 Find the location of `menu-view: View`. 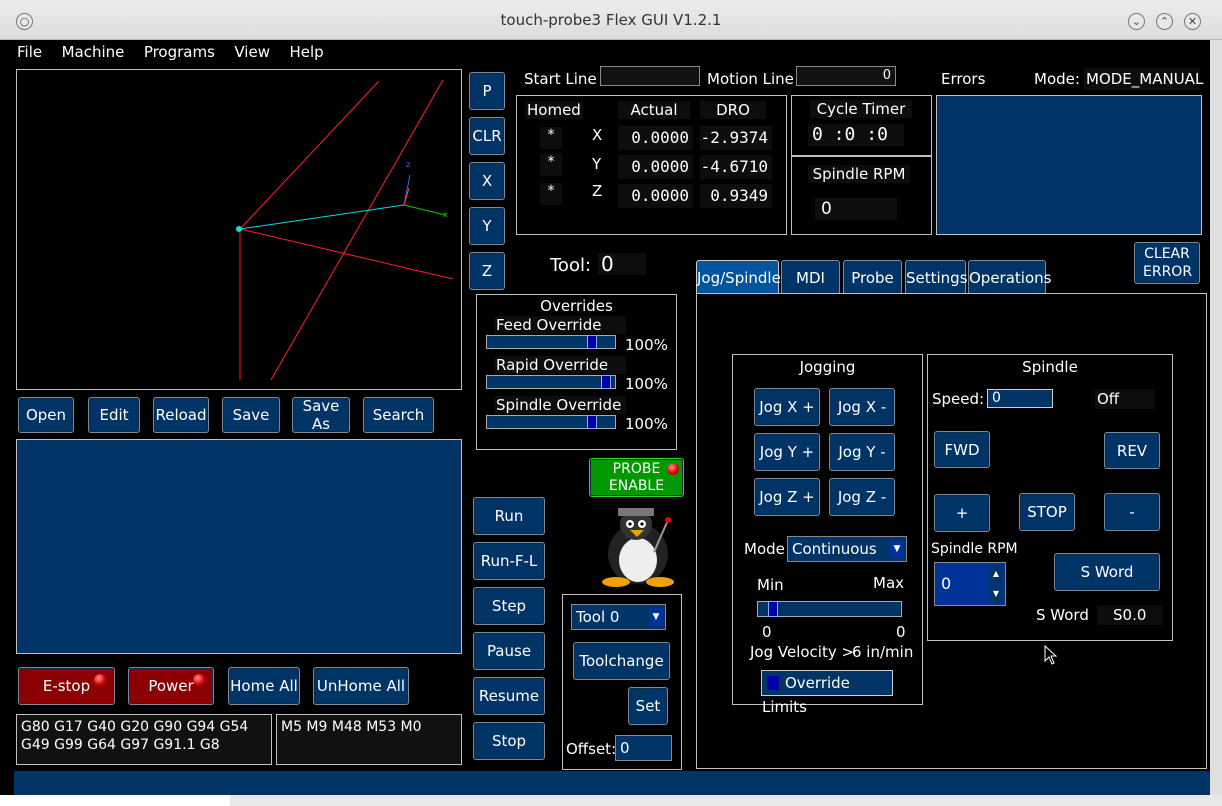

menu-view: View is located at coordinates (252, 50).